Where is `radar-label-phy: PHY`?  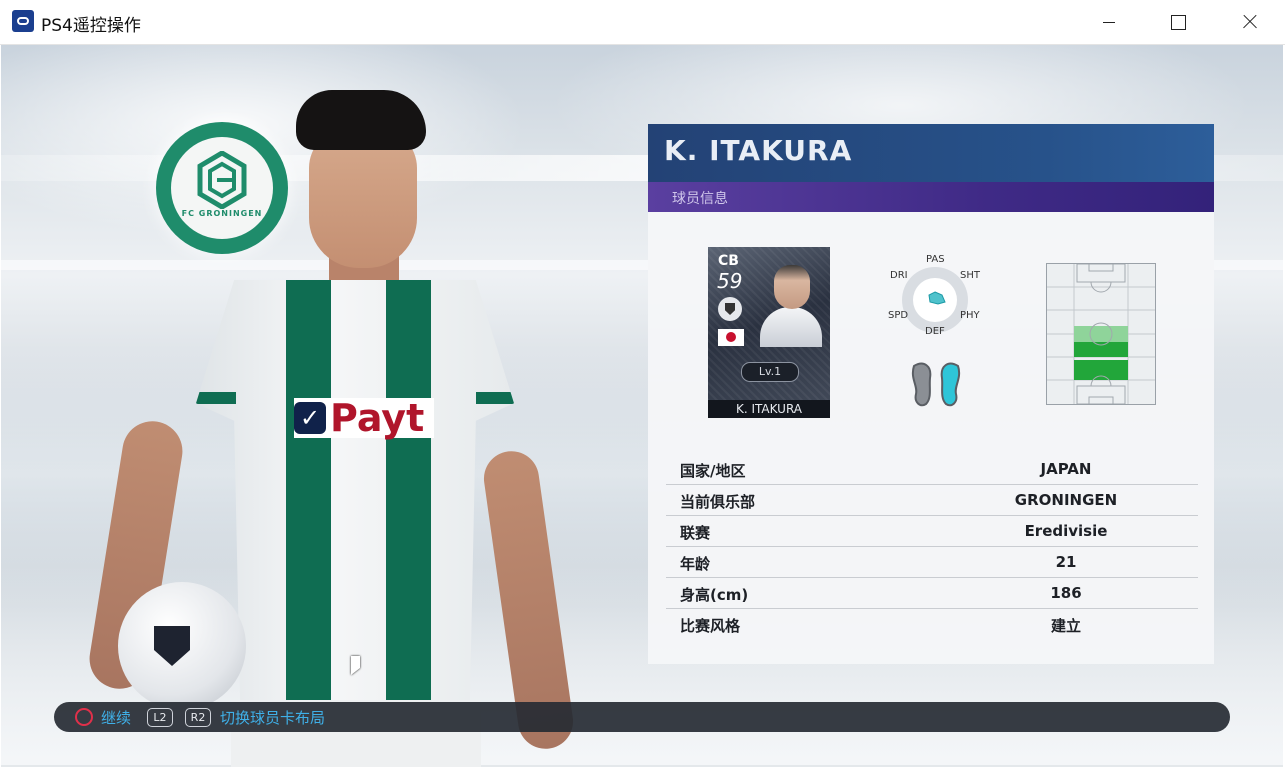 radar-label-phy: PHY is located at coordinates (970, 315).